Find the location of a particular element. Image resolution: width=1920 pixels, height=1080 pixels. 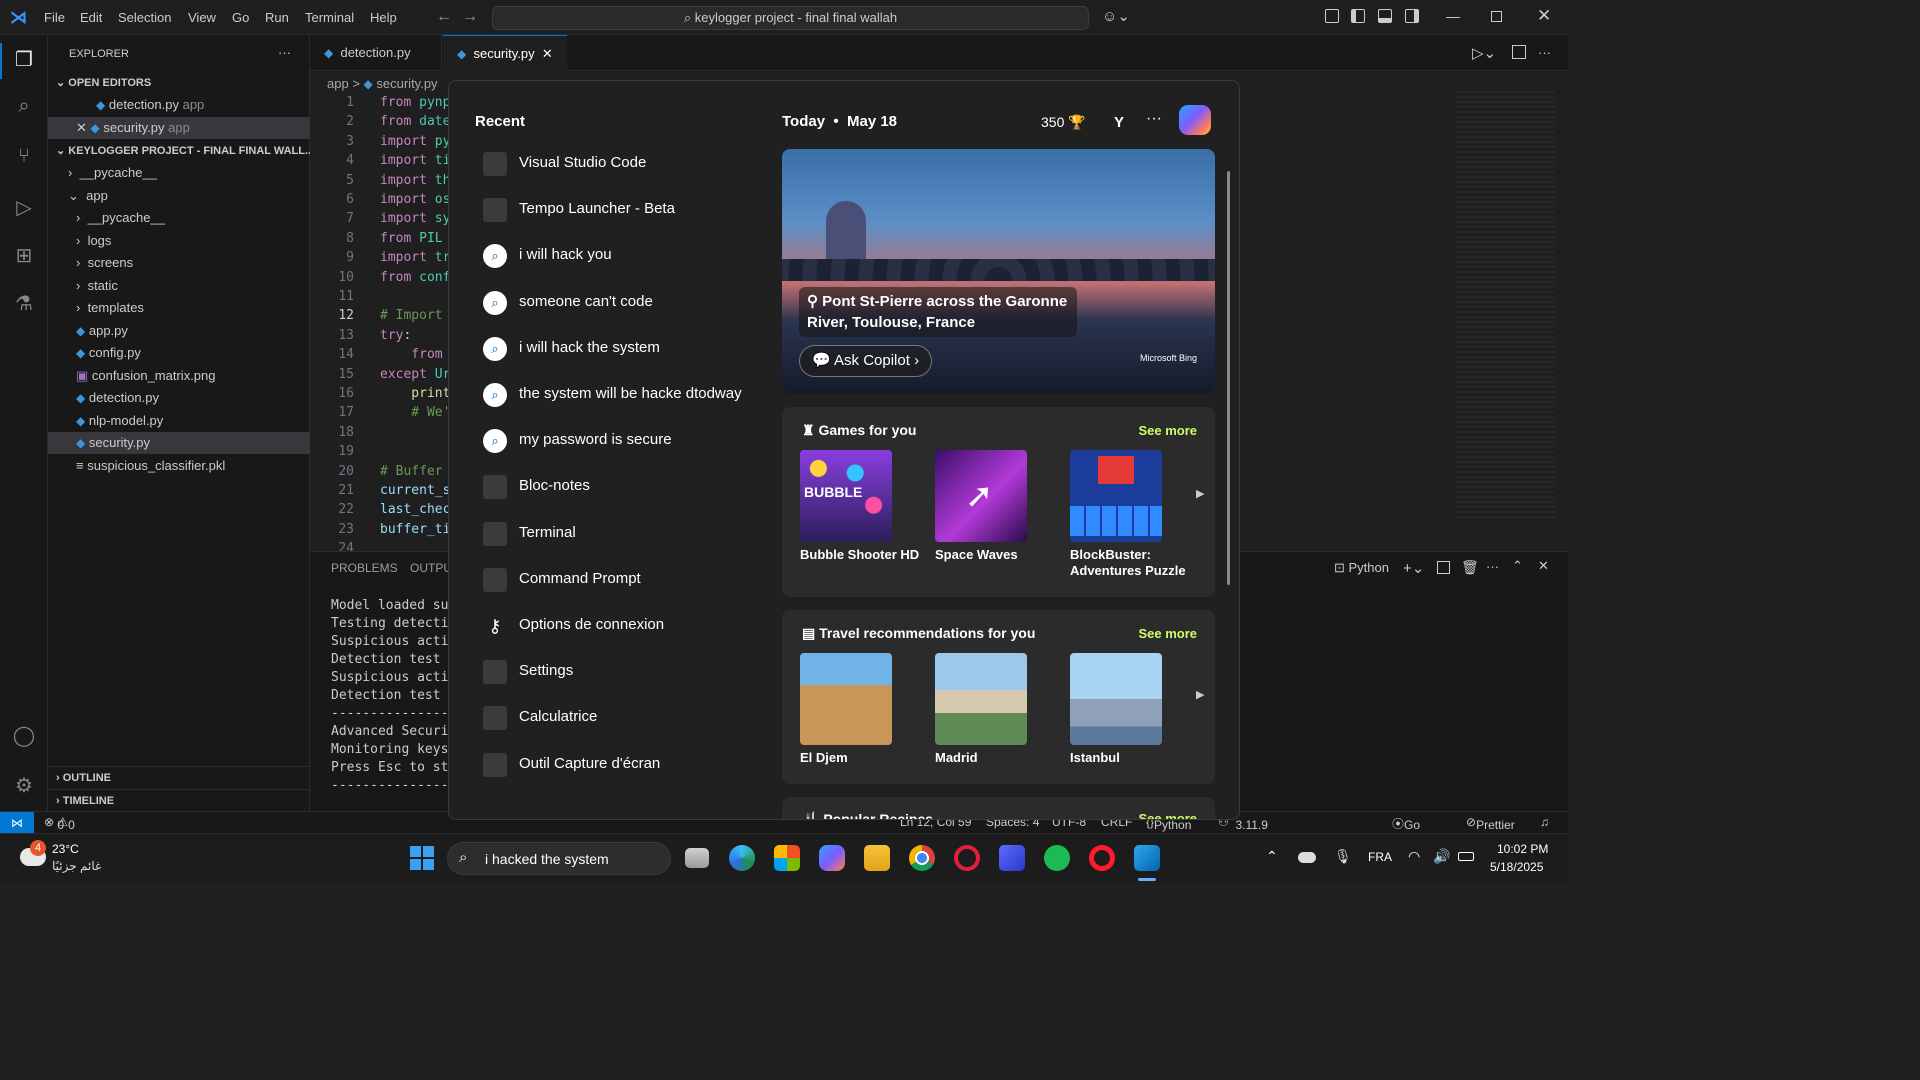

taskbar-search-box: ⌕ i hacked the system is located at coordinates (559, 858).